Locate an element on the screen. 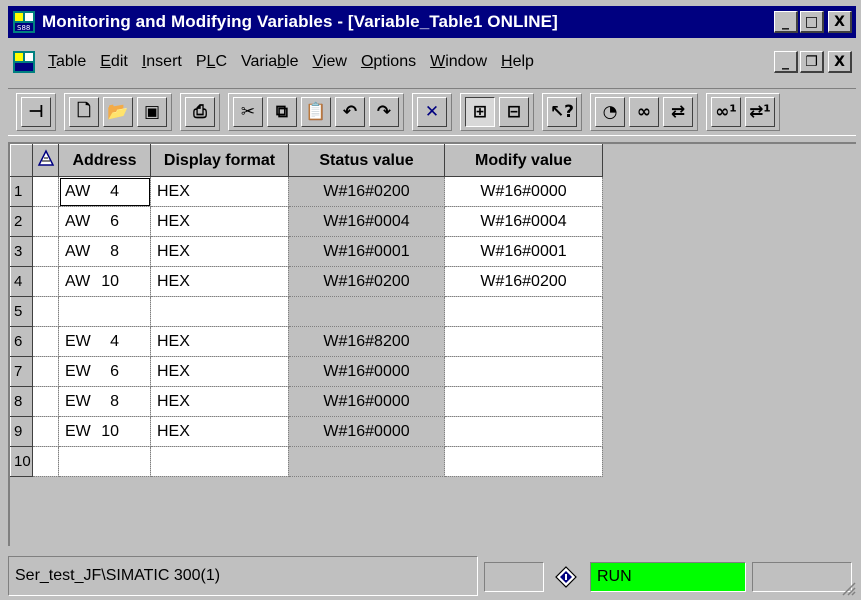 The width and height of the screenshot is (861, 600). minimize-button: _ is located at coordinates (786, 22).